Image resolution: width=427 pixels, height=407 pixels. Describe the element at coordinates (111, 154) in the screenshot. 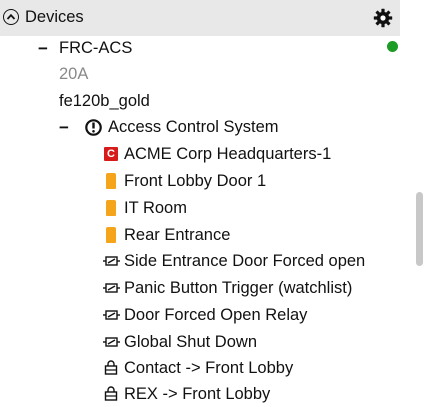

I see `c-badge-icon: C` at that location.